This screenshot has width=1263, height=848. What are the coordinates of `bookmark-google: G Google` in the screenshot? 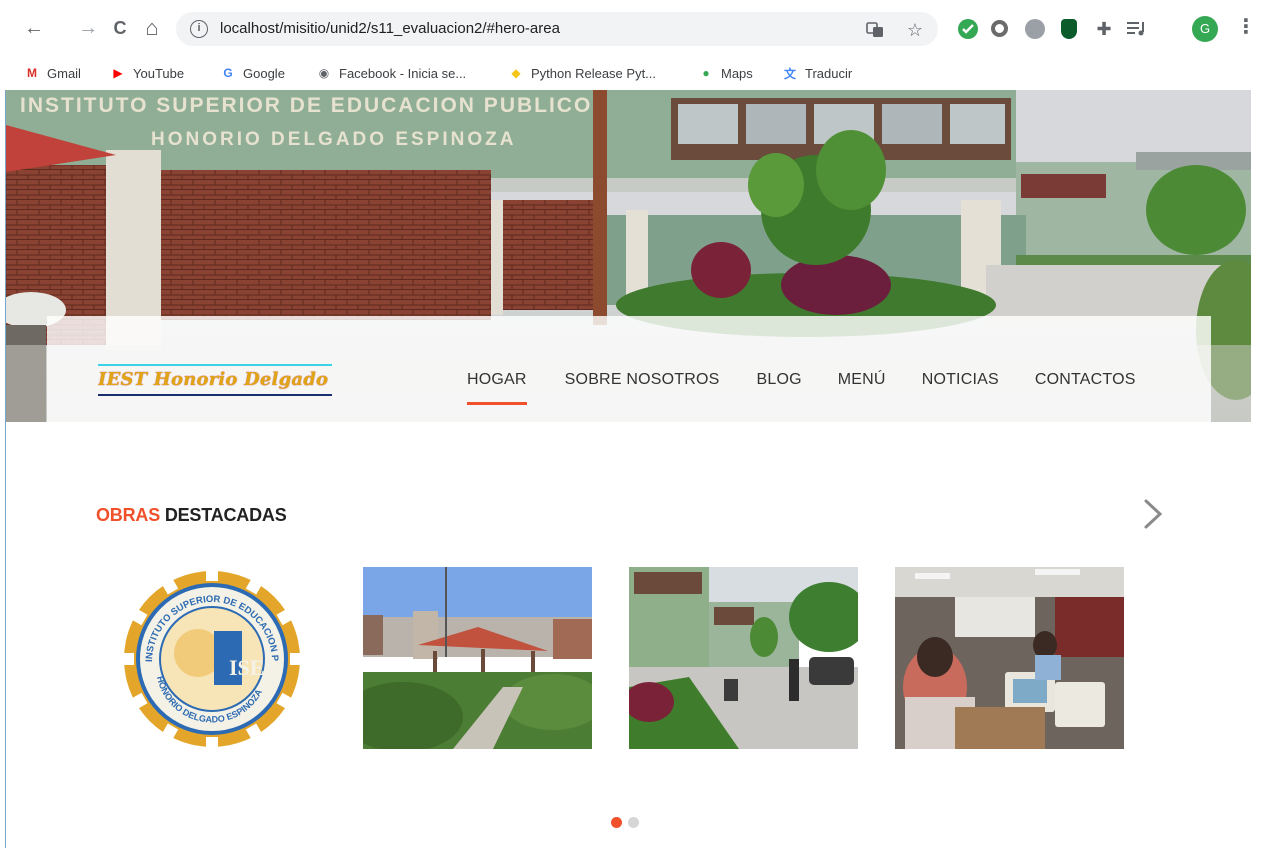 It's located at (252, 73).